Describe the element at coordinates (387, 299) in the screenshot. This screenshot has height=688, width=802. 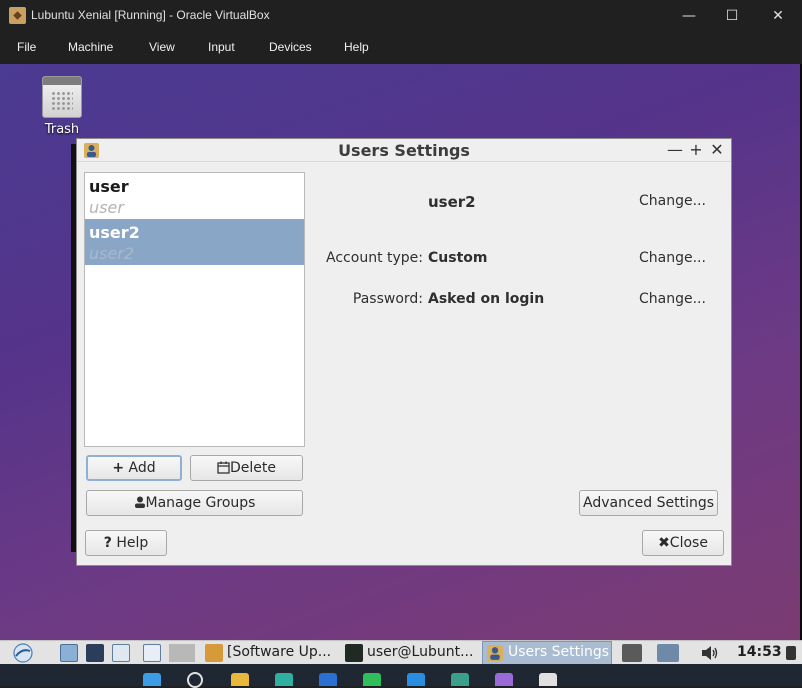
I see `password-label: Password:` at that location.